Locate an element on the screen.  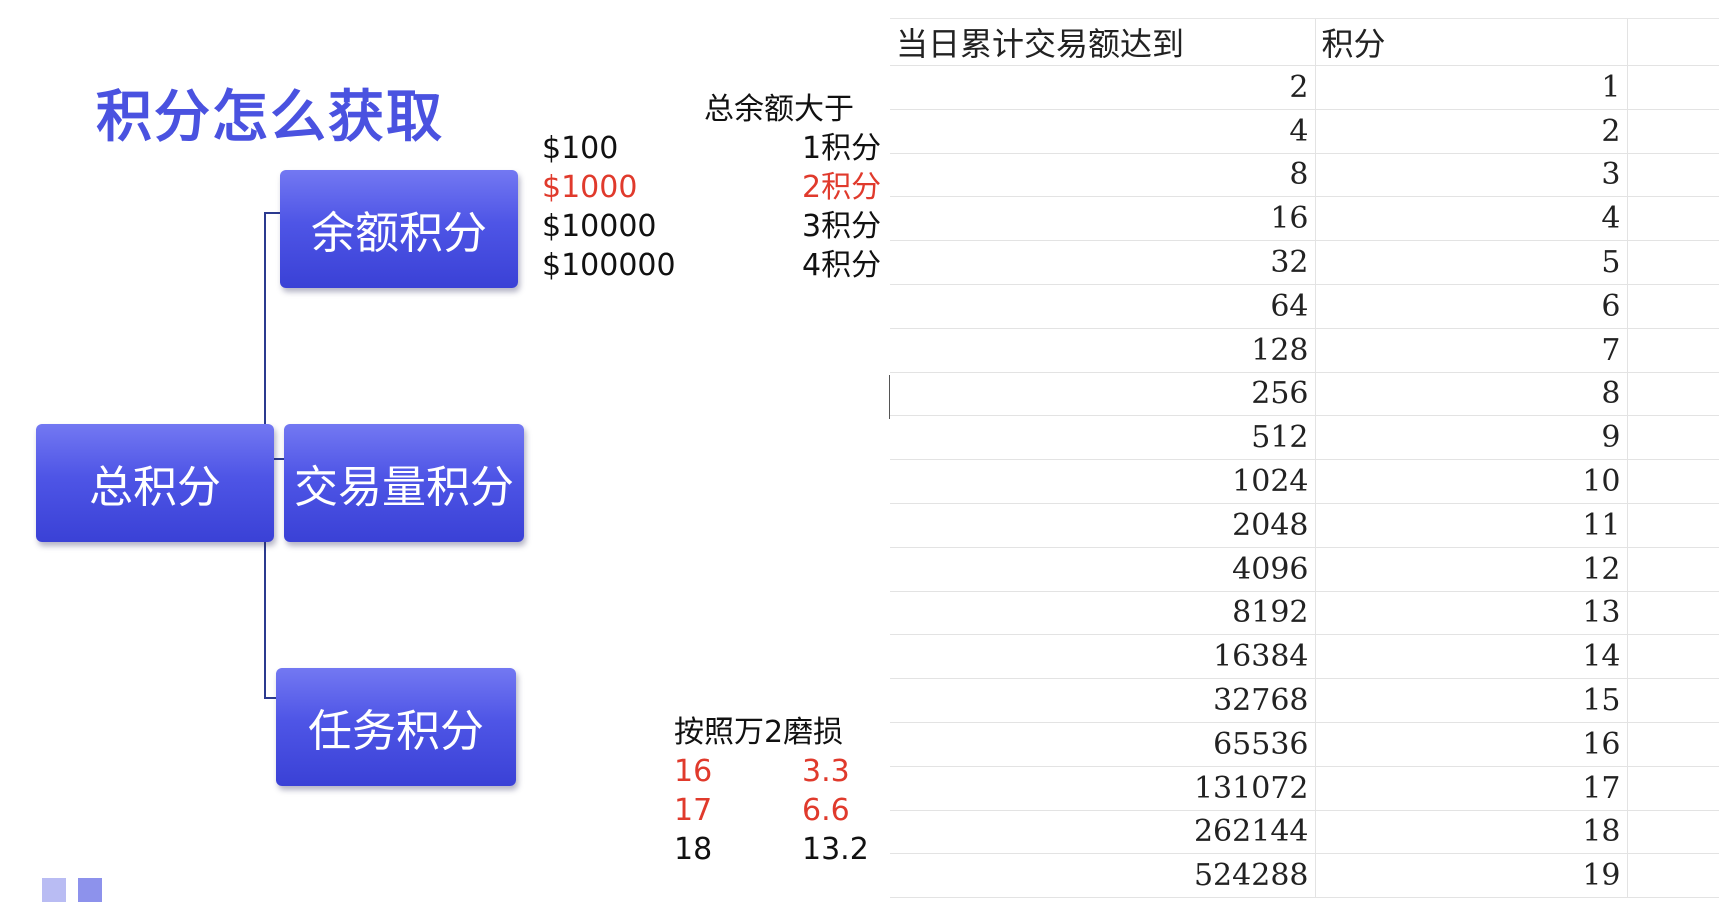
table-row: 42 is located at coordinates (1304, 131).